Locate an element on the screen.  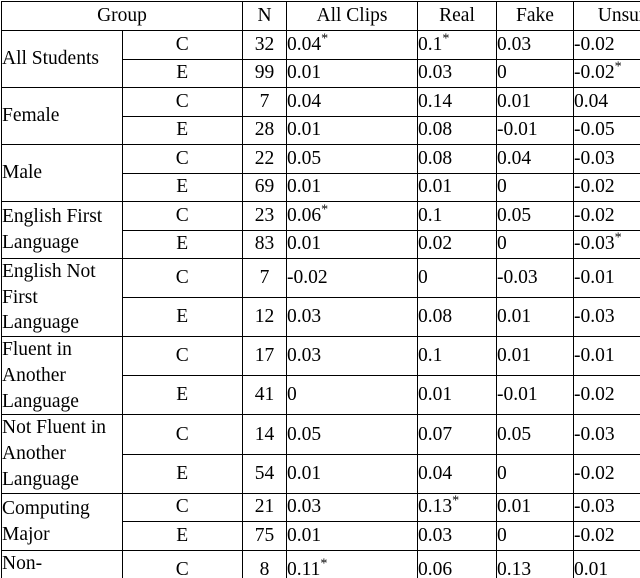
cell-unsurety: 0.04 is located at coordinates (606, 102).